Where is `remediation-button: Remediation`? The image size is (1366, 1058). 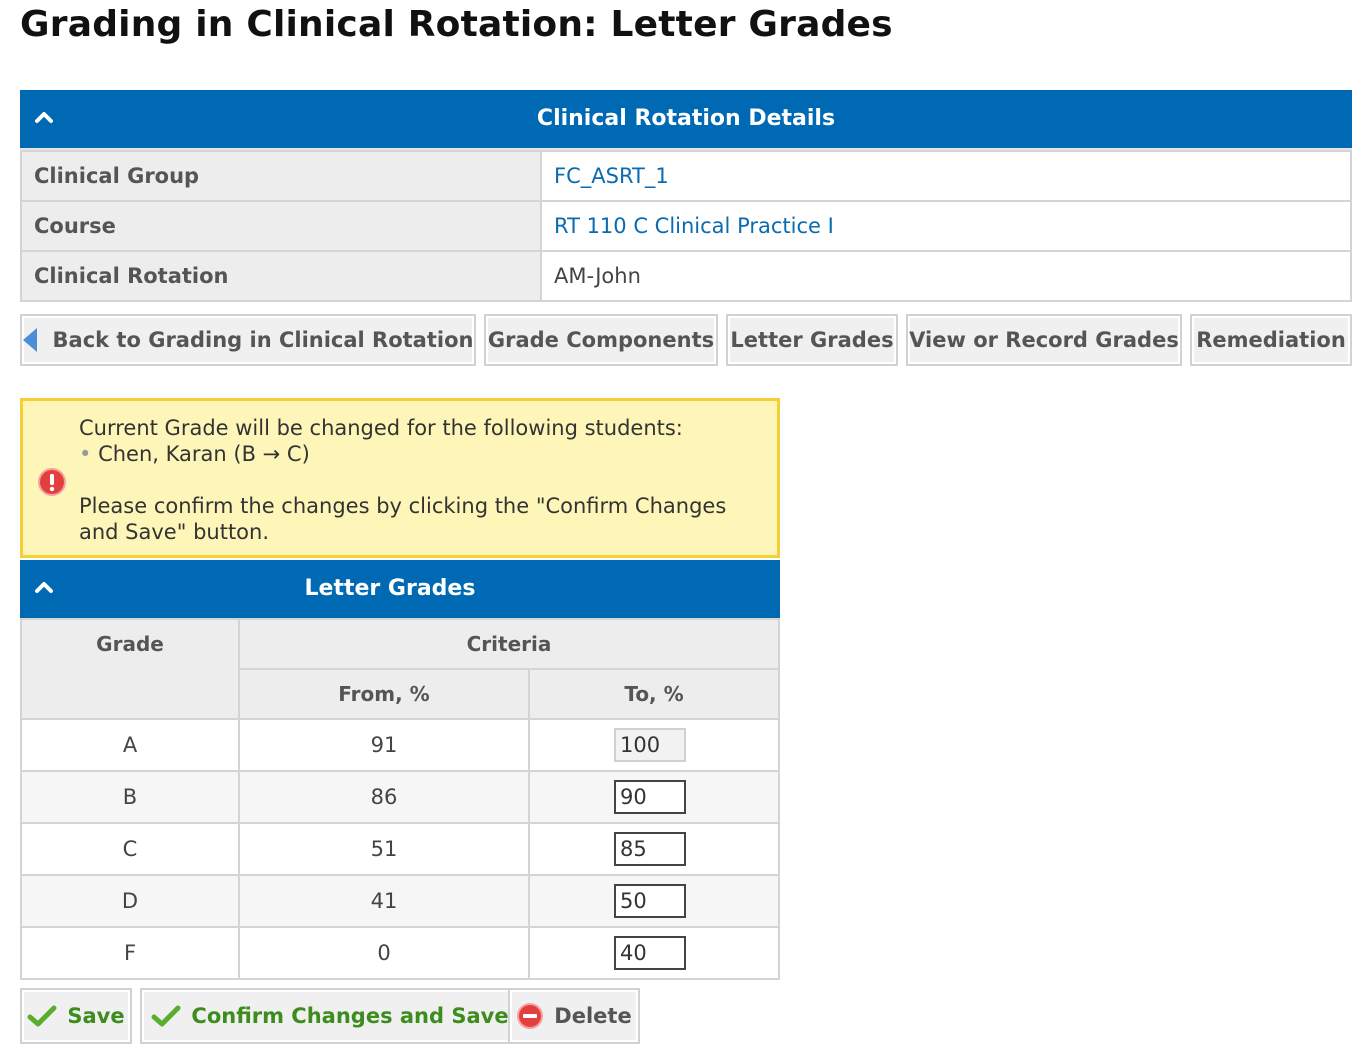 remediation-button: Remediation is located at coordinates (1271, 340).